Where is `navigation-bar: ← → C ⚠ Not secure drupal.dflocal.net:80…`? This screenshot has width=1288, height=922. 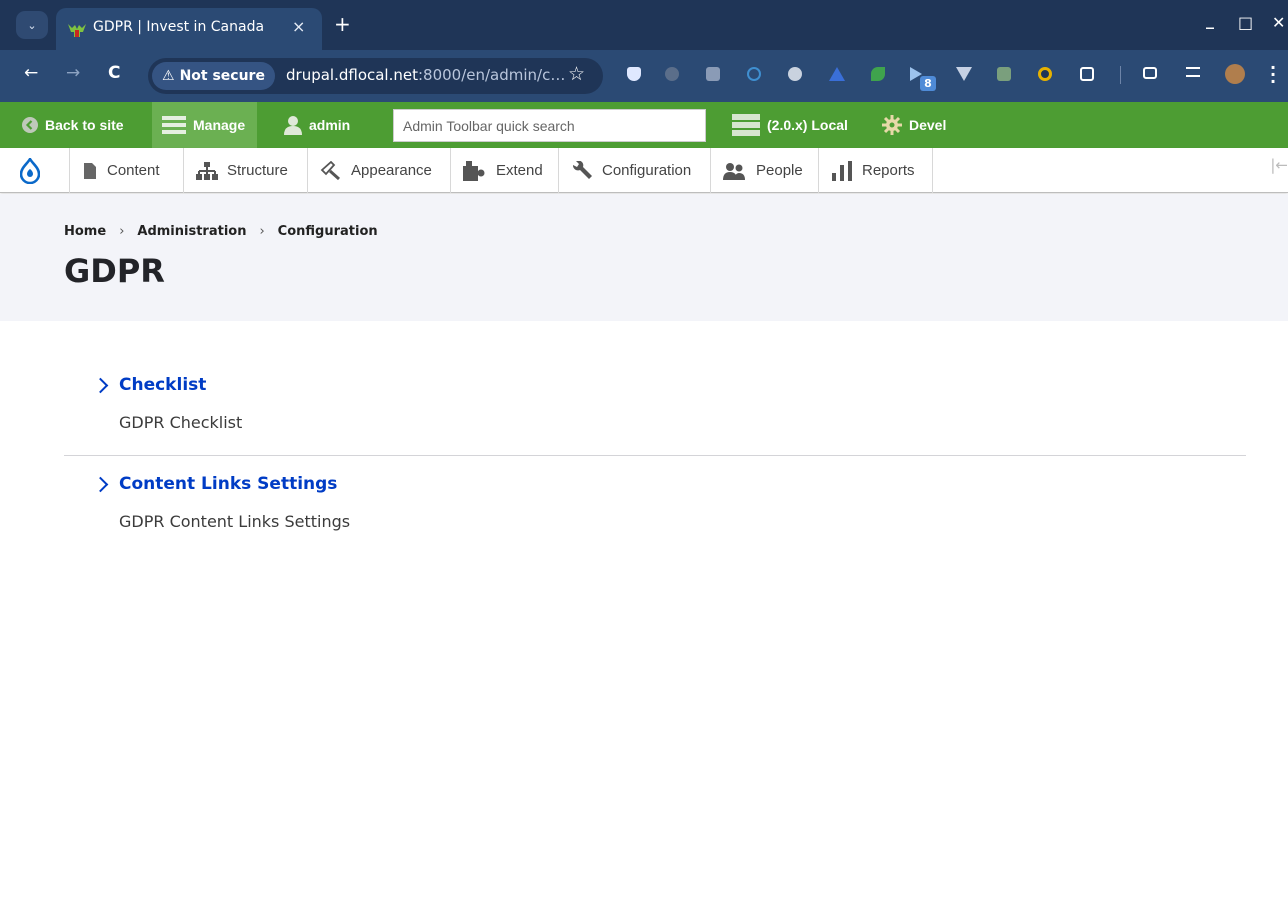 navigation-bar: ← → C ⚠ Not secure drupal.dflocal.net:80… is located at coordinates (644, 76).